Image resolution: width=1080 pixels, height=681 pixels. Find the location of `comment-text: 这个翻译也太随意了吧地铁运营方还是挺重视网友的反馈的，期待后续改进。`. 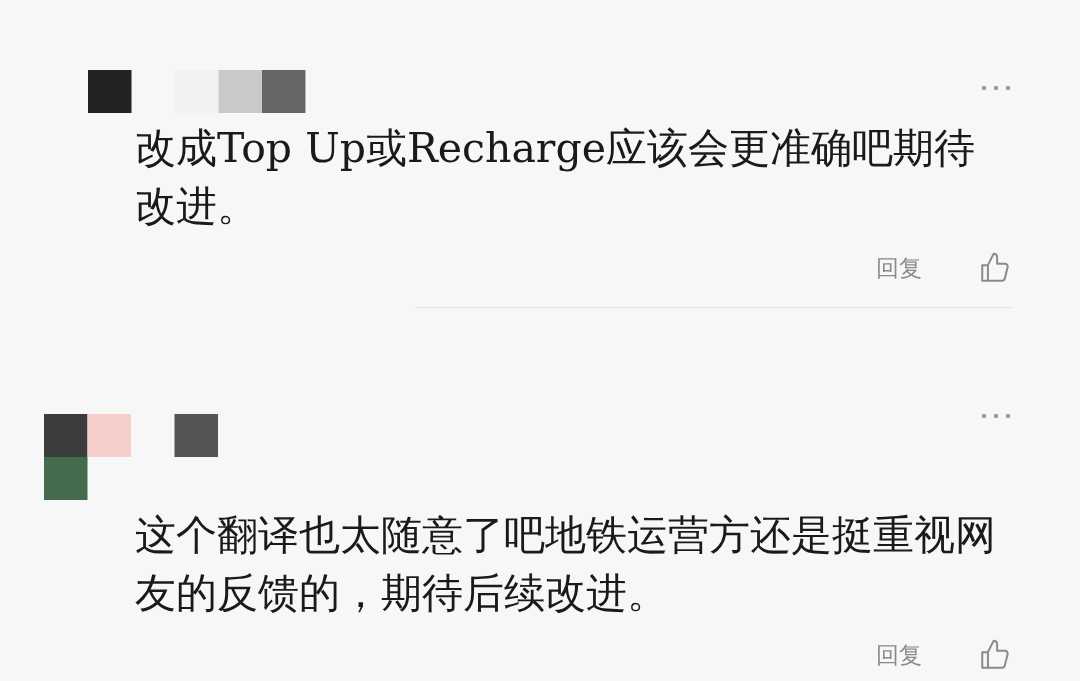

comment-text: 这个翻译也太随意了吧地铁运营方还是挺重视网友的反馈的，期待后续改进。 is located at coordinates (566, 564).